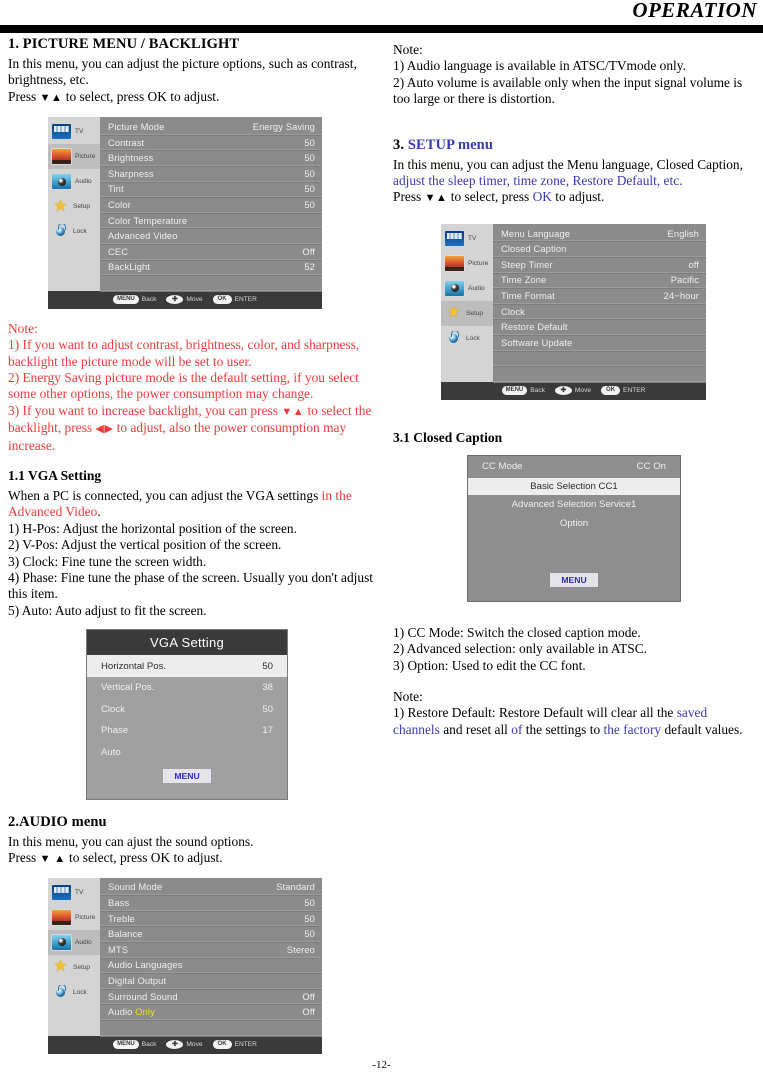 This screenshot has height=1079, width=763. What do you see at coordinates (74, 967) in the screenshot?
I see `audio-menu-sidebar-item-setup: ★ Setup` at bounding box center [74, 967].